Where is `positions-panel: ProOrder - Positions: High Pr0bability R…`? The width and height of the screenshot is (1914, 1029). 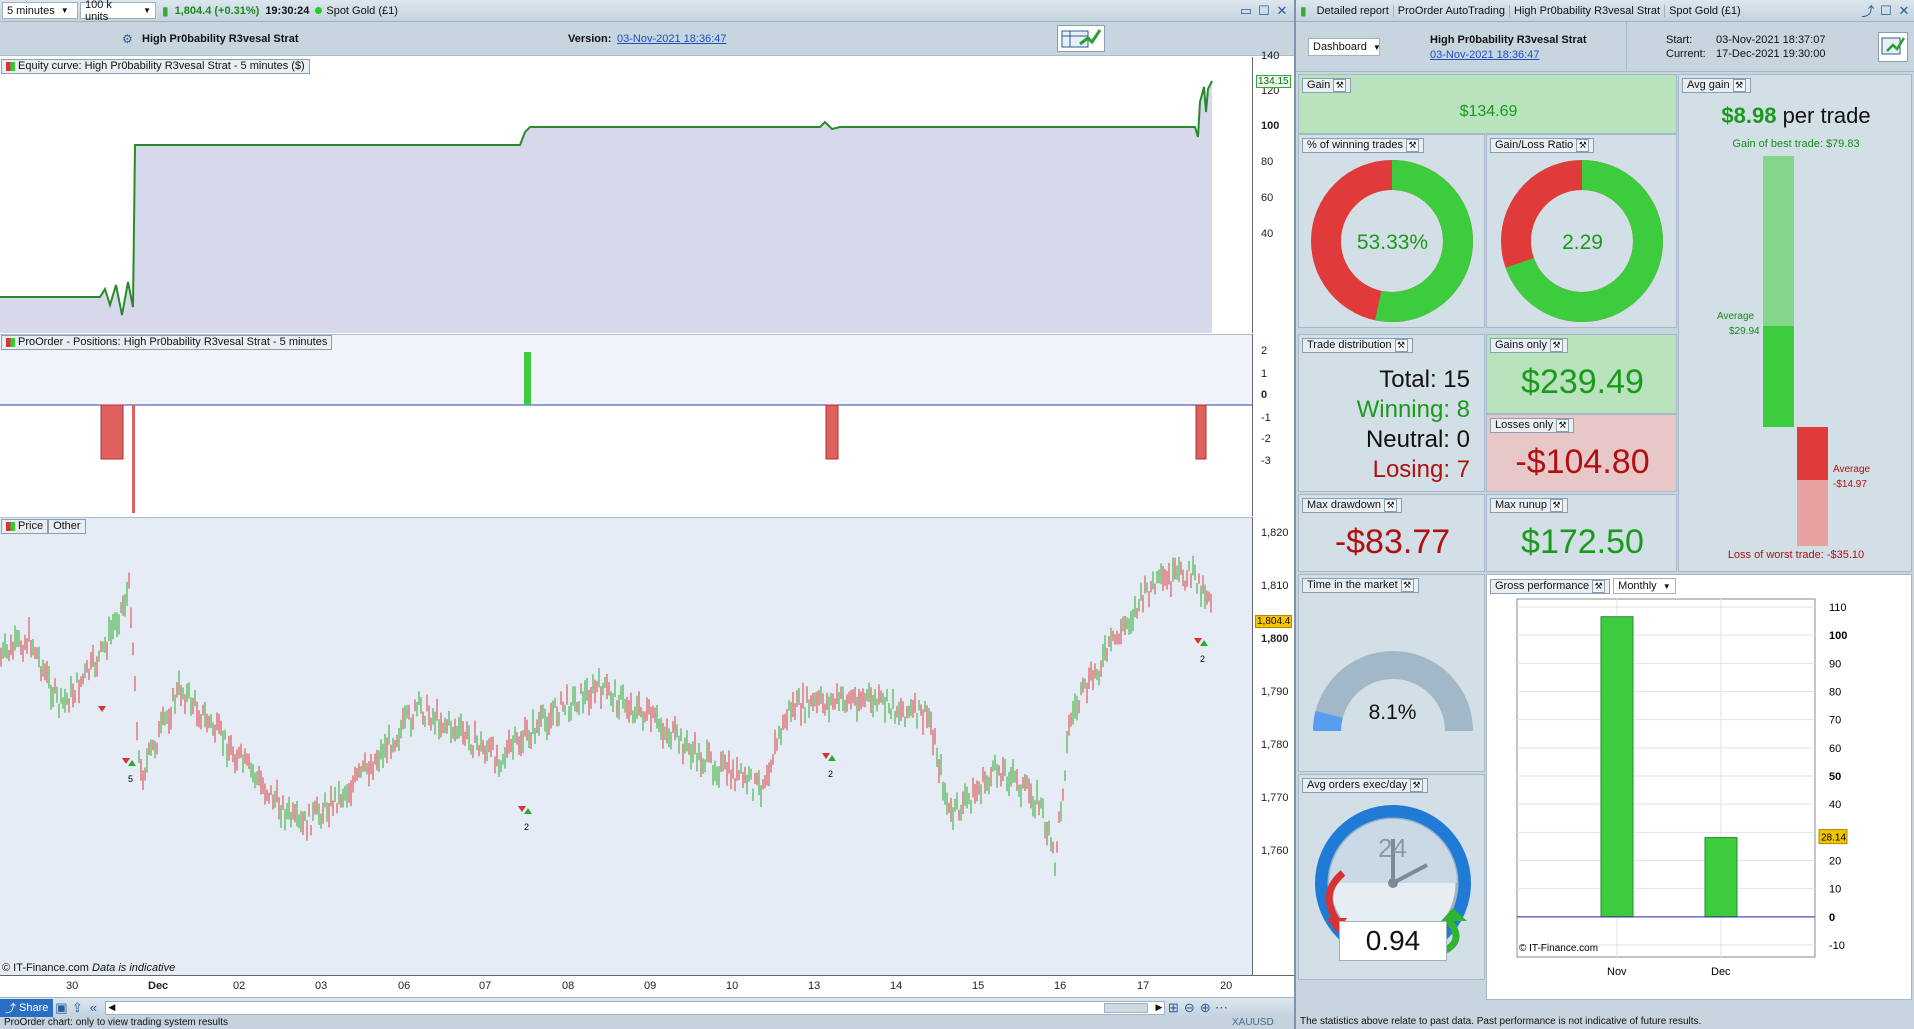
positions-panel: ProOrder - Positions: High Pr0bability R… is located at coordinates (626, 425).